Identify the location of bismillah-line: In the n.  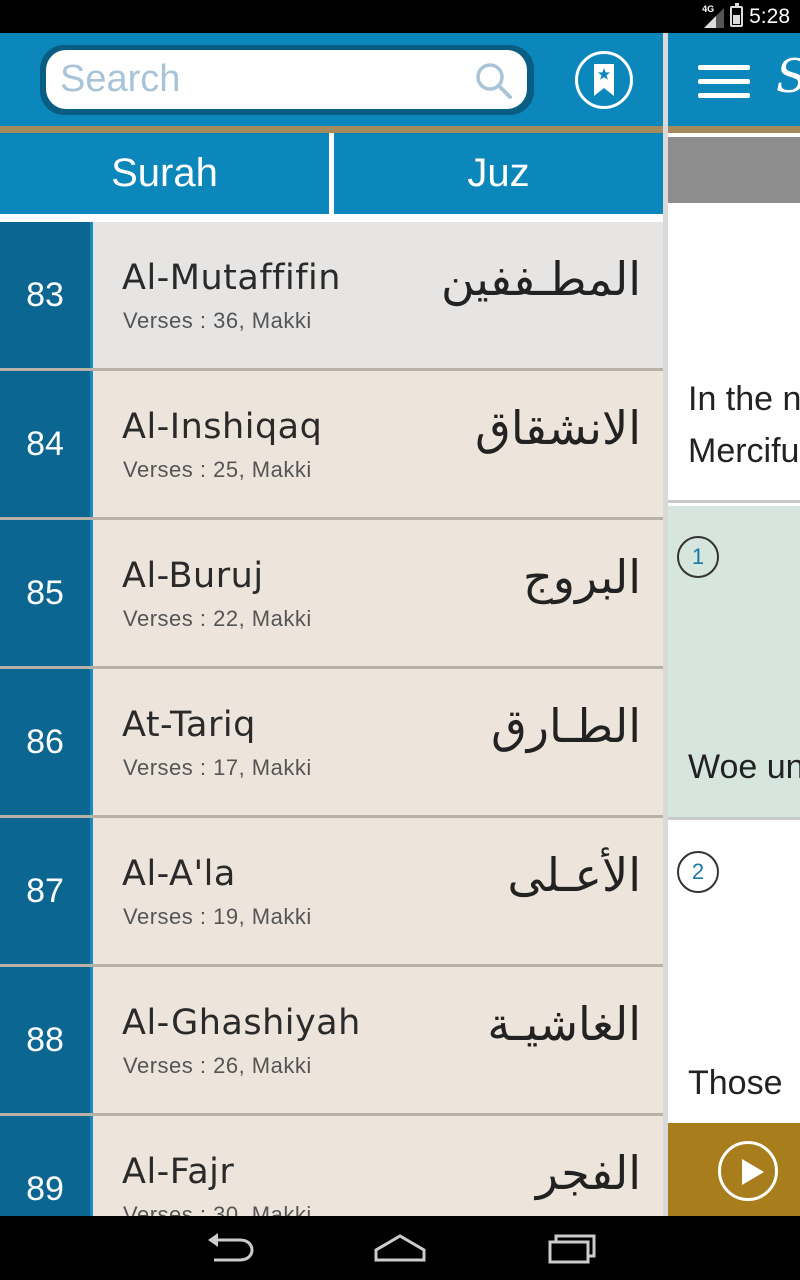
(744, 399).